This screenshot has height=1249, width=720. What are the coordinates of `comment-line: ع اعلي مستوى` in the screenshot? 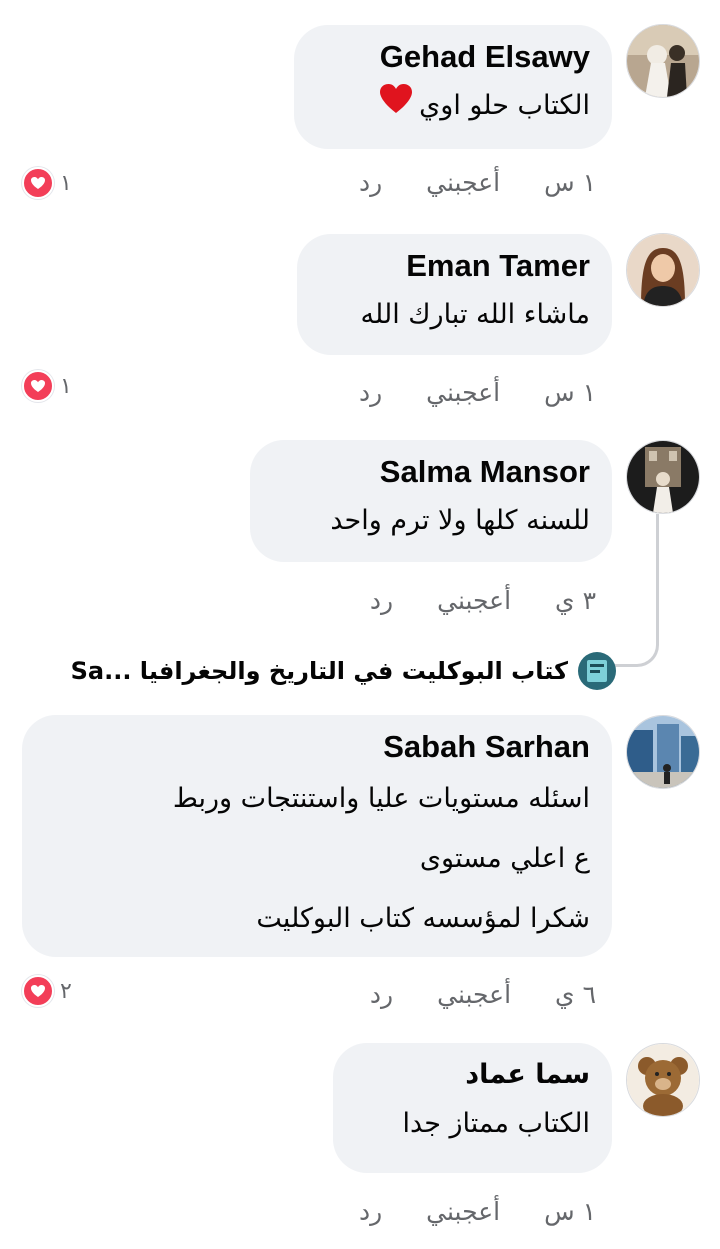 It's located at (504, 858).